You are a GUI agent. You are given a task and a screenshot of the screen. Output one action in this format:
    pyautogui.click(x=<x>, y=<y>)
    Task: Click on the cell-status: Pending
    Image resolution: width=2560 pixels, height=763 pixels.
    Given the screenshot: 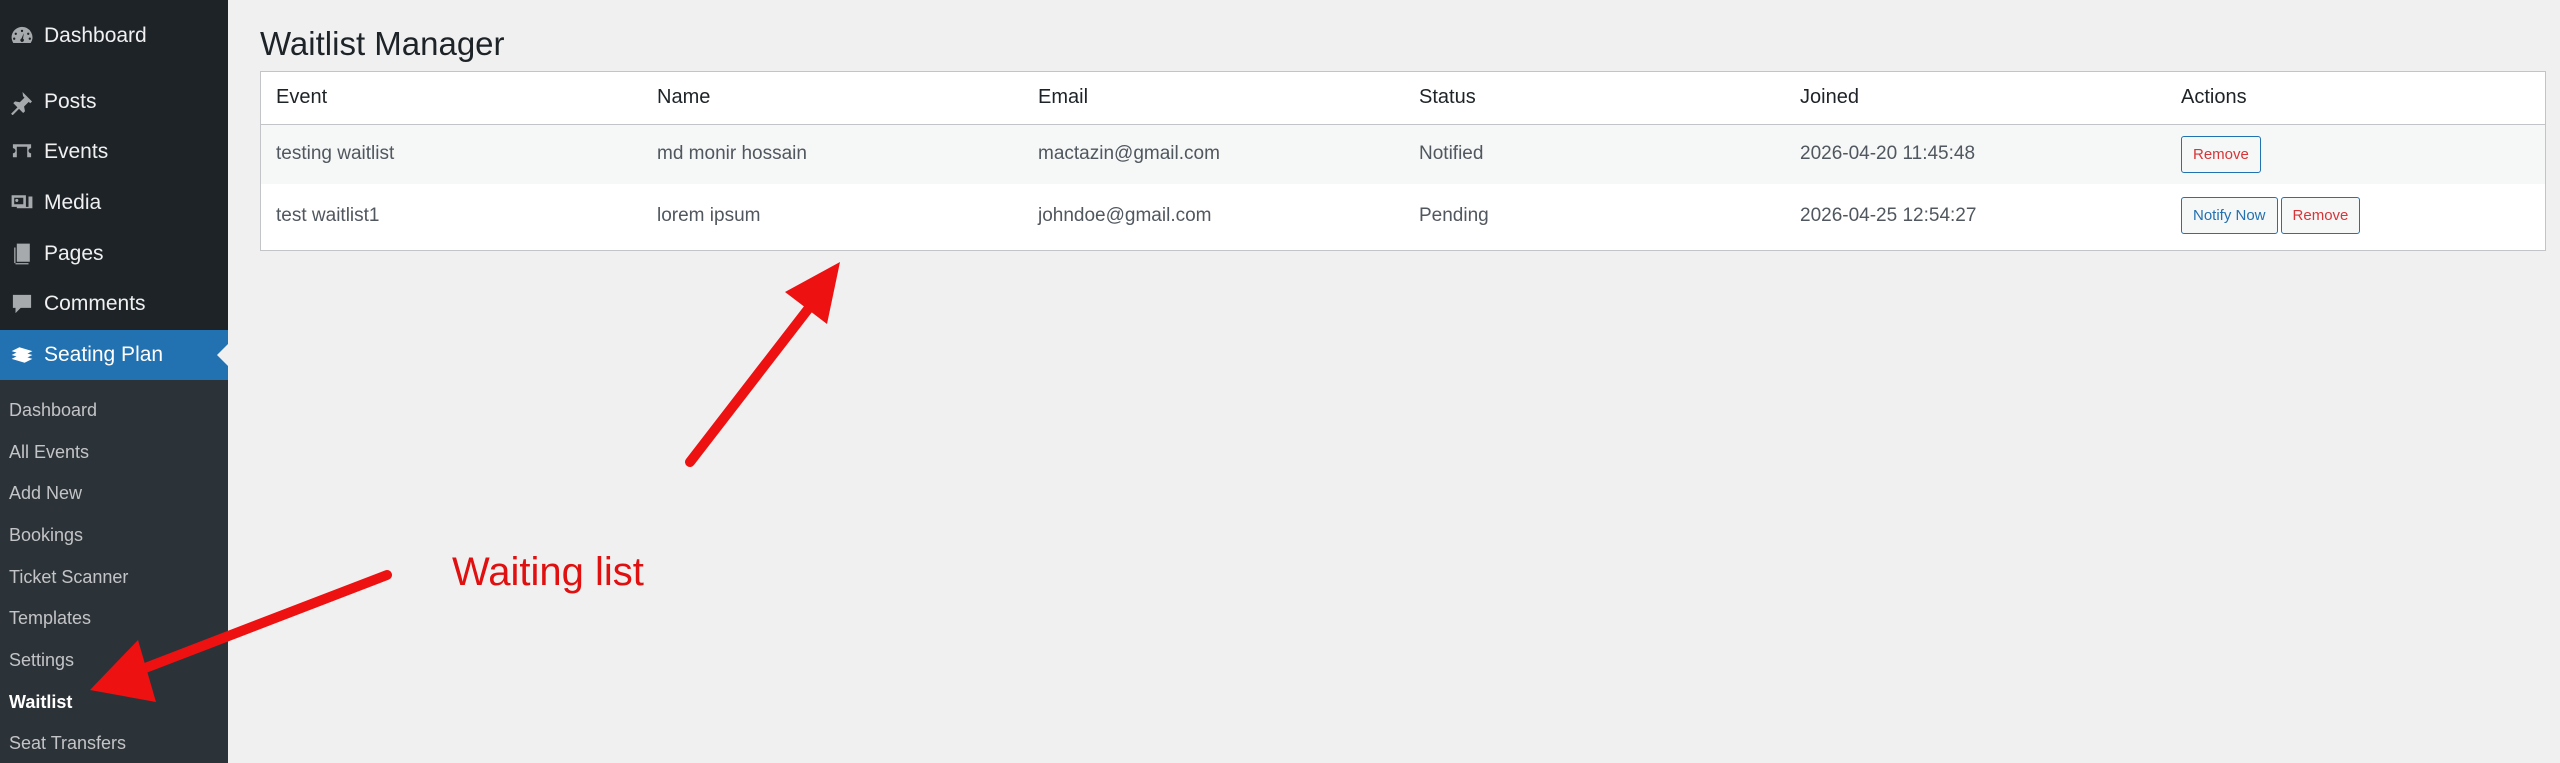 What is the action you would take?
    pyautogui.click(x=1594, y=215)
    